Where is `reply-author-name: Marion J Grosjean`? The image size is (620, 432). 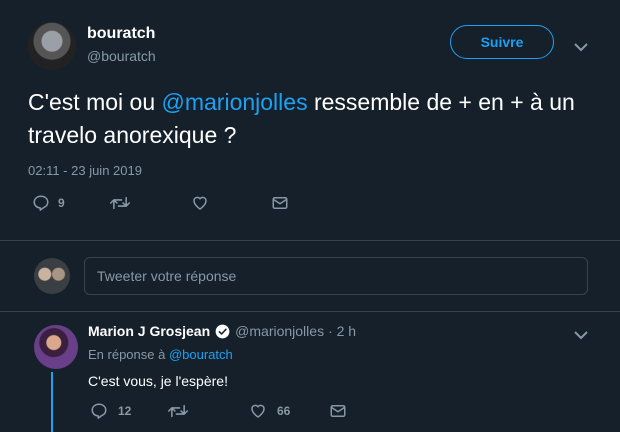 reply-author-name: Marion J Grosjean is located at coordinates (149, 331).